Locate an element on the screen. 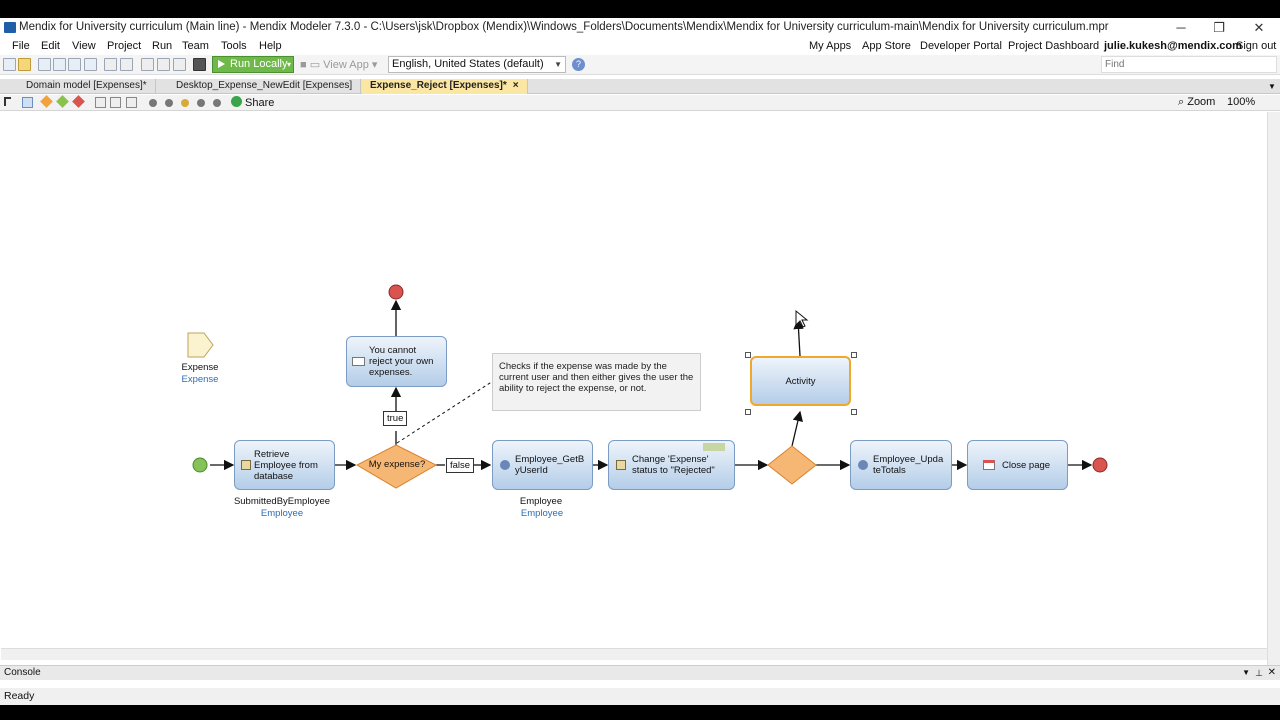  stop-icon: ■ is located at coordinates (305, 65).